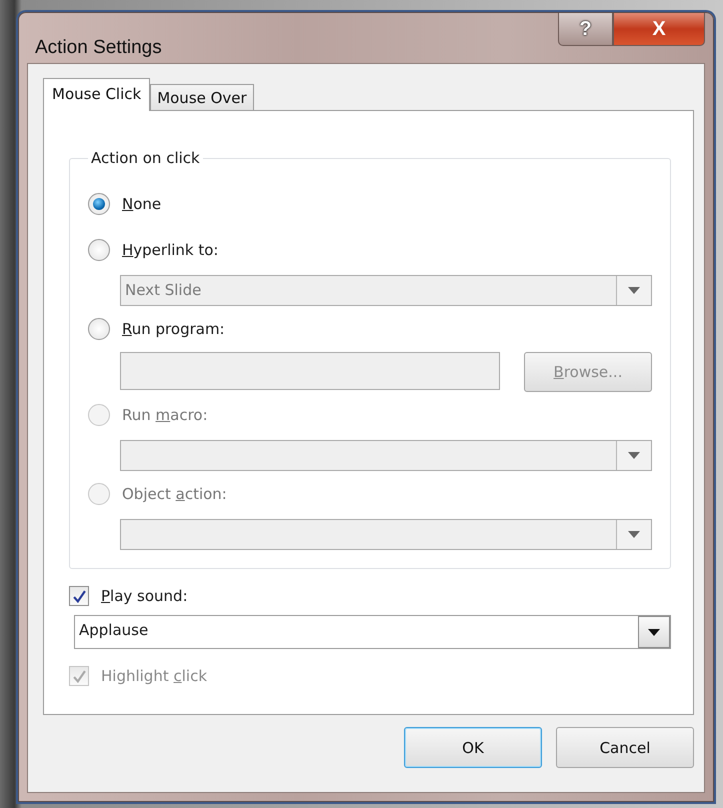  Describe the element at coordinates (202, 97) in the screenshot. I see `tab: Mouse Over` at that location.